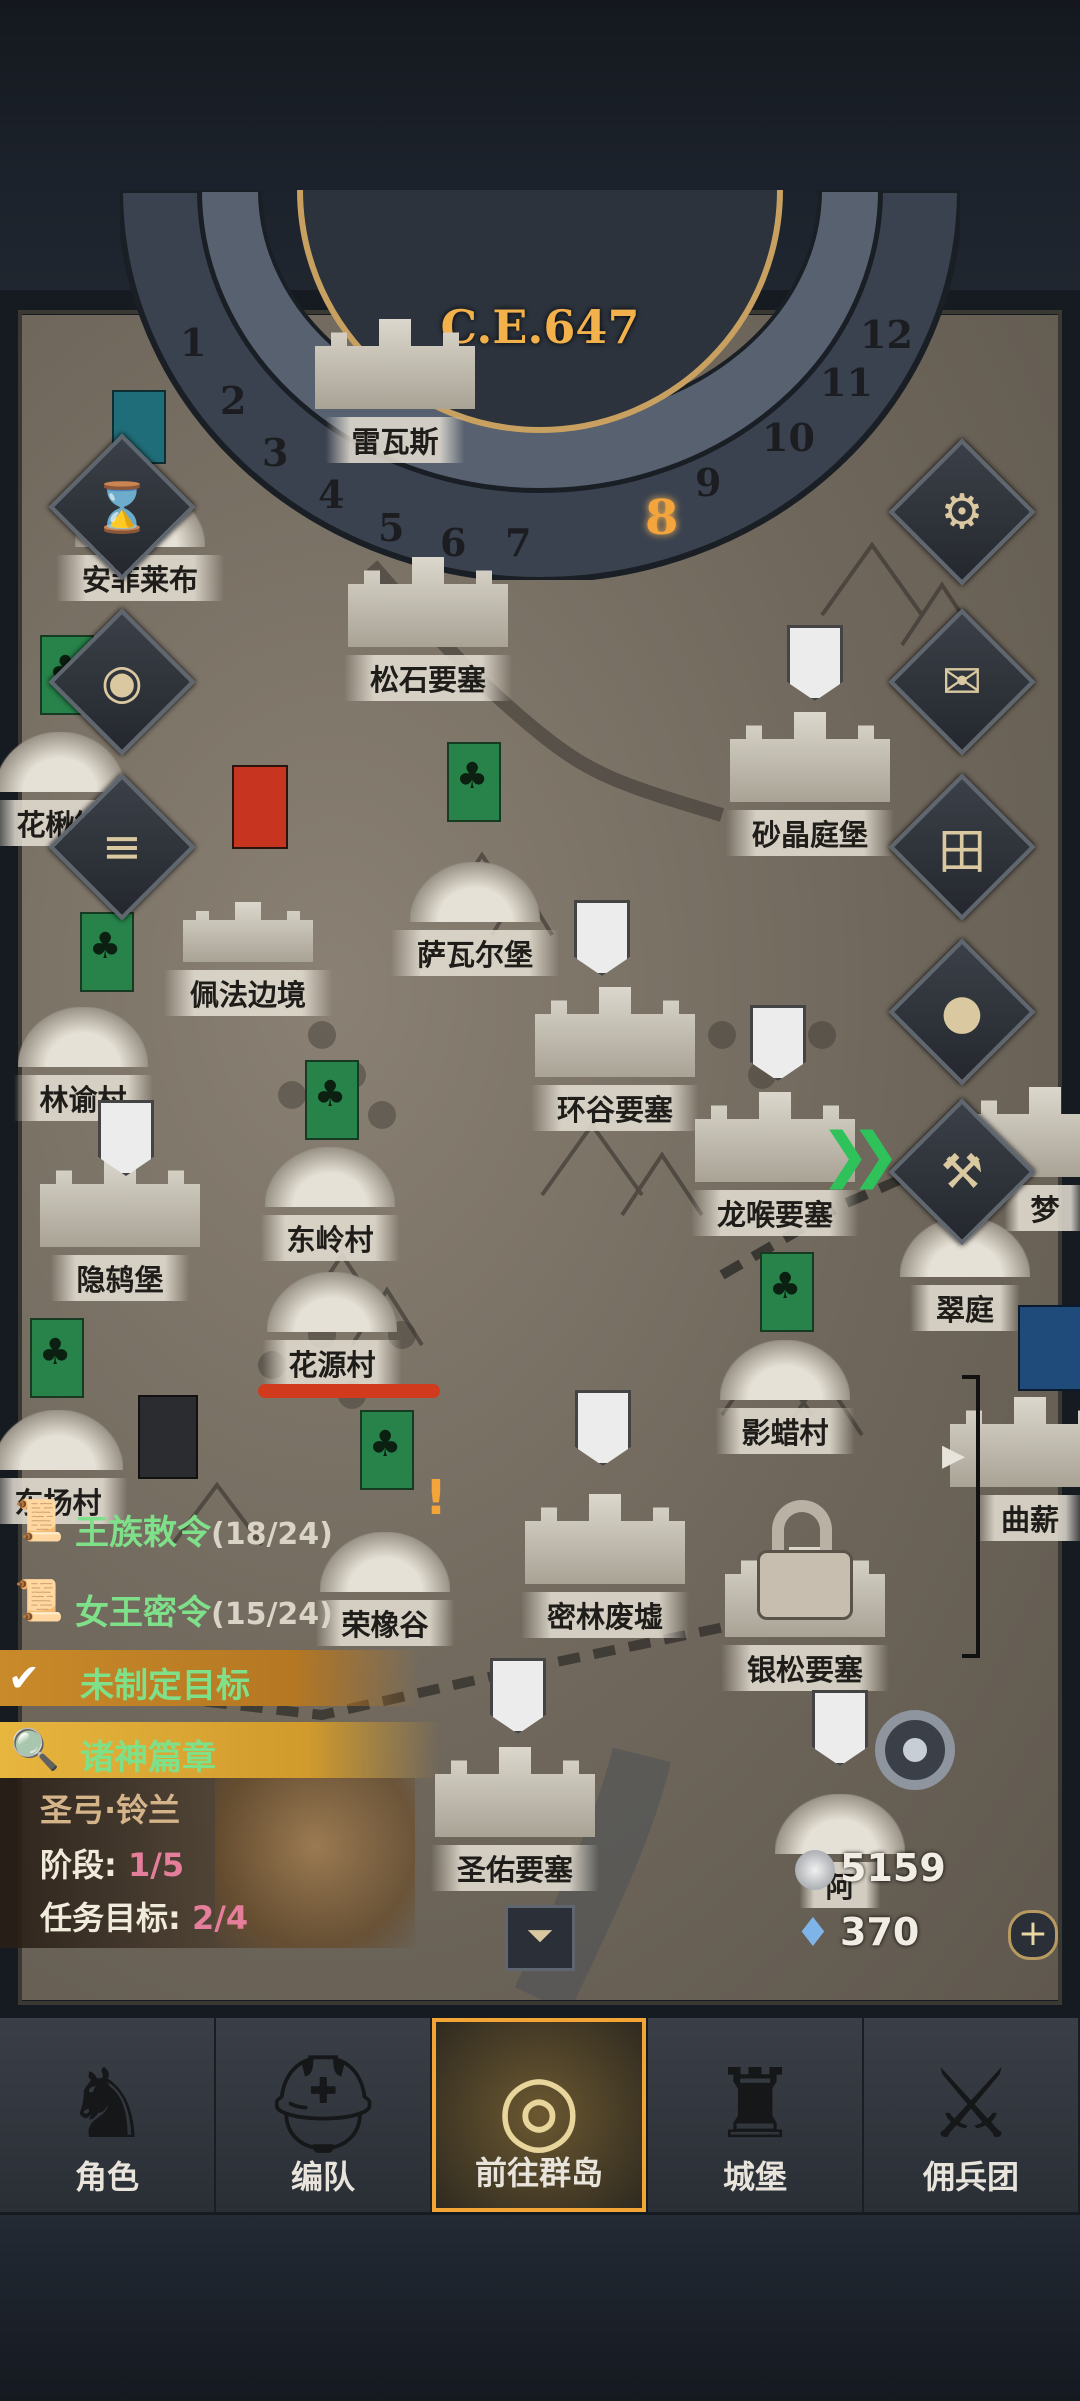 The width and height of the screenshot is (1080, 2401). Describe the element at coordinates (965, 1308) in the screenshot. I see `place-label: 翠庭` at that location.